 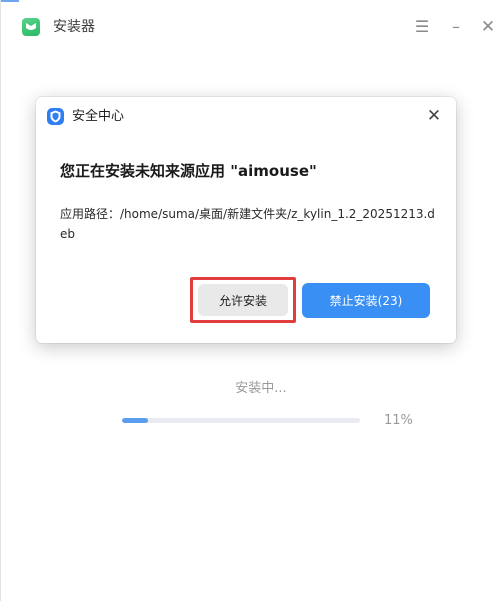 I want to click on allow-button-highlight: 允许安装, so click(x=243, y=300).